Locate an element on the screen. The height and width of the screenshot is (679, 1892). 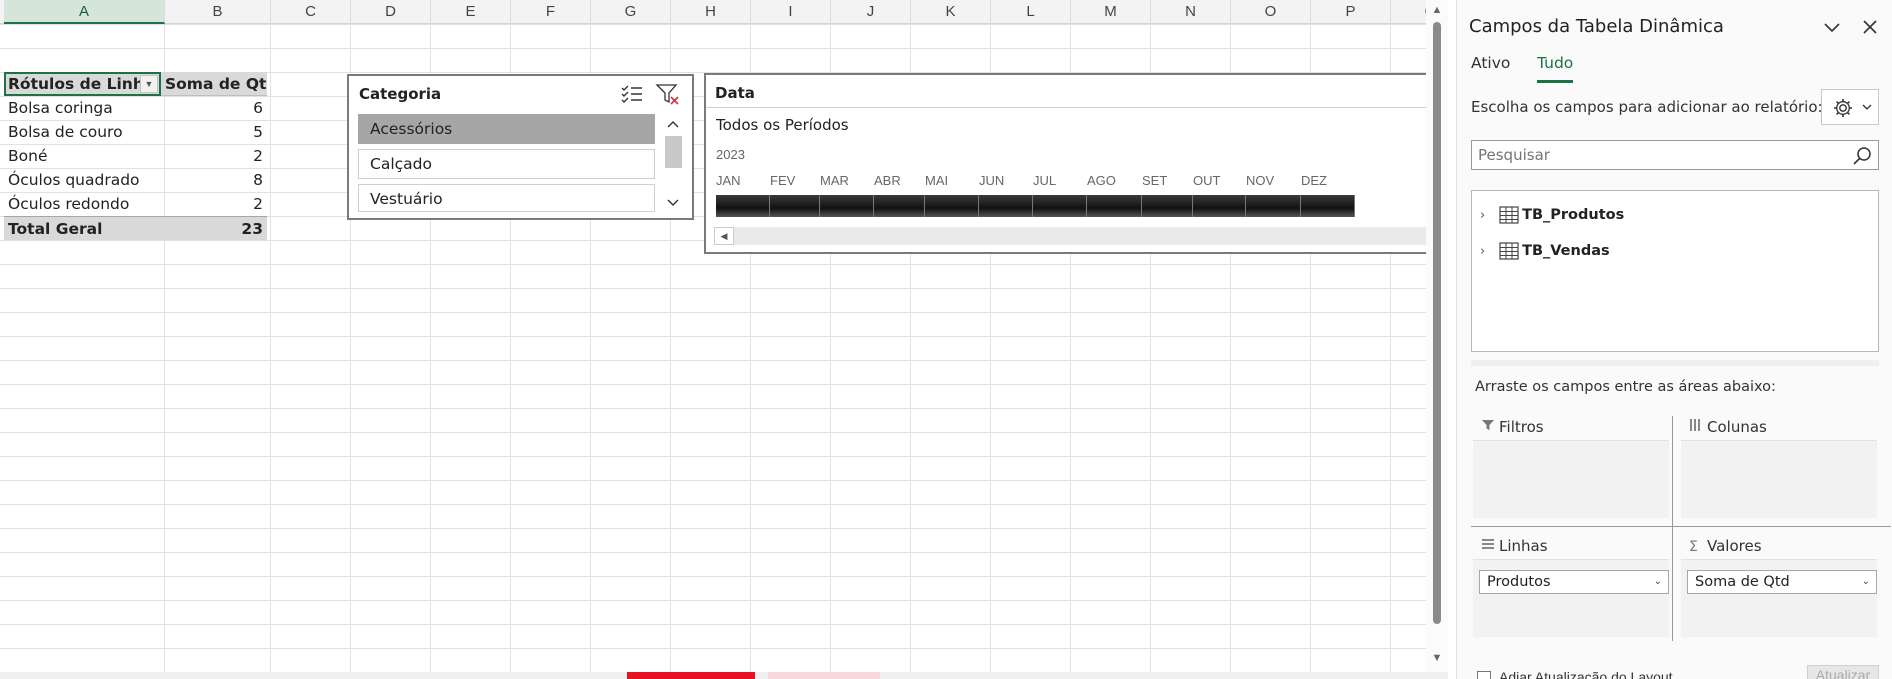
scroll-left-icon: ◀ is located at coordinates (724, 236).